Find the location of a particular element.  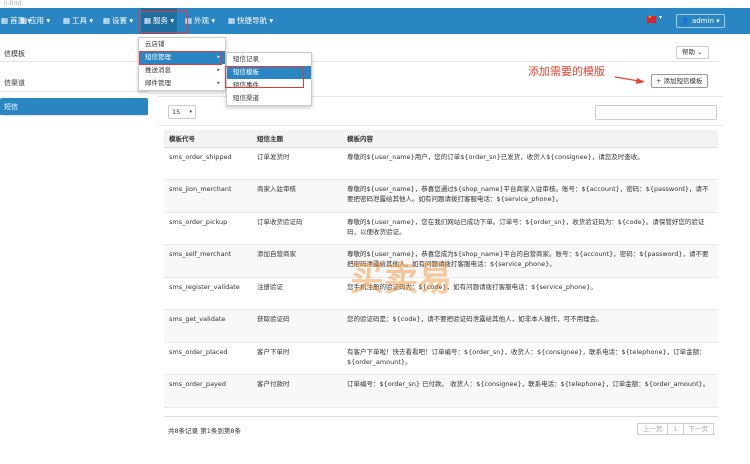

nav-apps-label: 应用 is located at coordinates (36, 20).